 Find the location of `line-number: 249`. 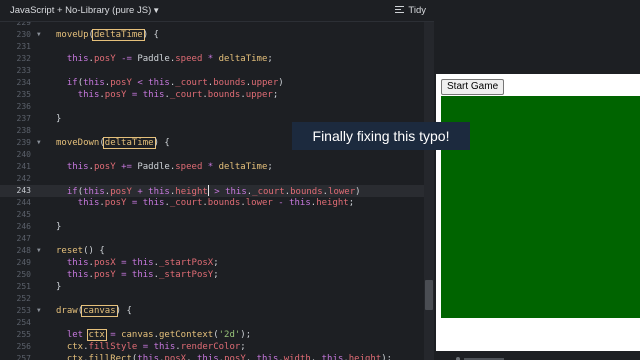

line-number: 249 is located at coordinates (23, 262).